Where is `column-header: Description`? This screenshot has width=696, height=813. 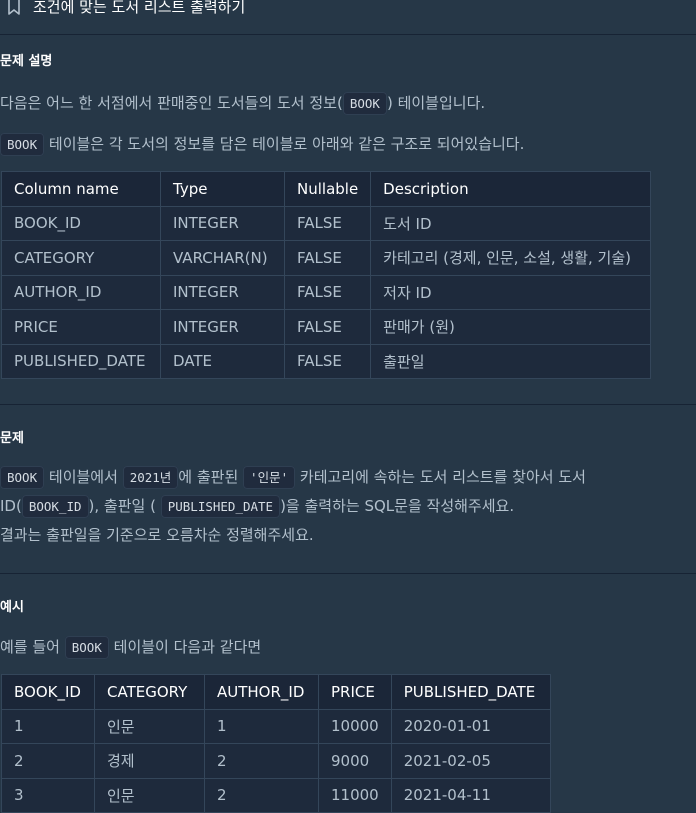 column-header: Description is located at coordinates (511, 189).